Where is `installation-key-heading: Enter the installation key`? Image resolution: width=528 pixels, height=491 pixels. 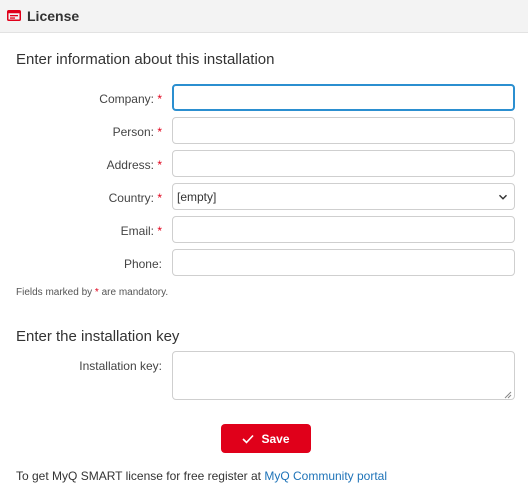
installation-key-heading: Enter the installation key is located at coordinates (98, 336).